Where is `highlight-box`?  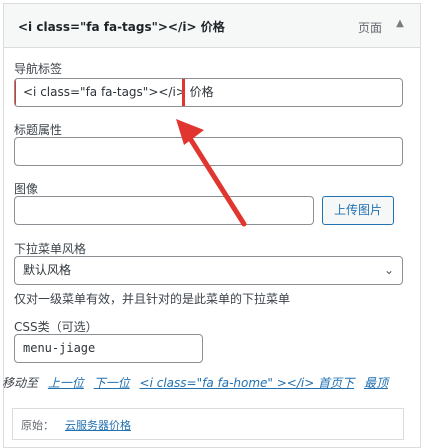
highlight-box is located at coordinates (100, 92).